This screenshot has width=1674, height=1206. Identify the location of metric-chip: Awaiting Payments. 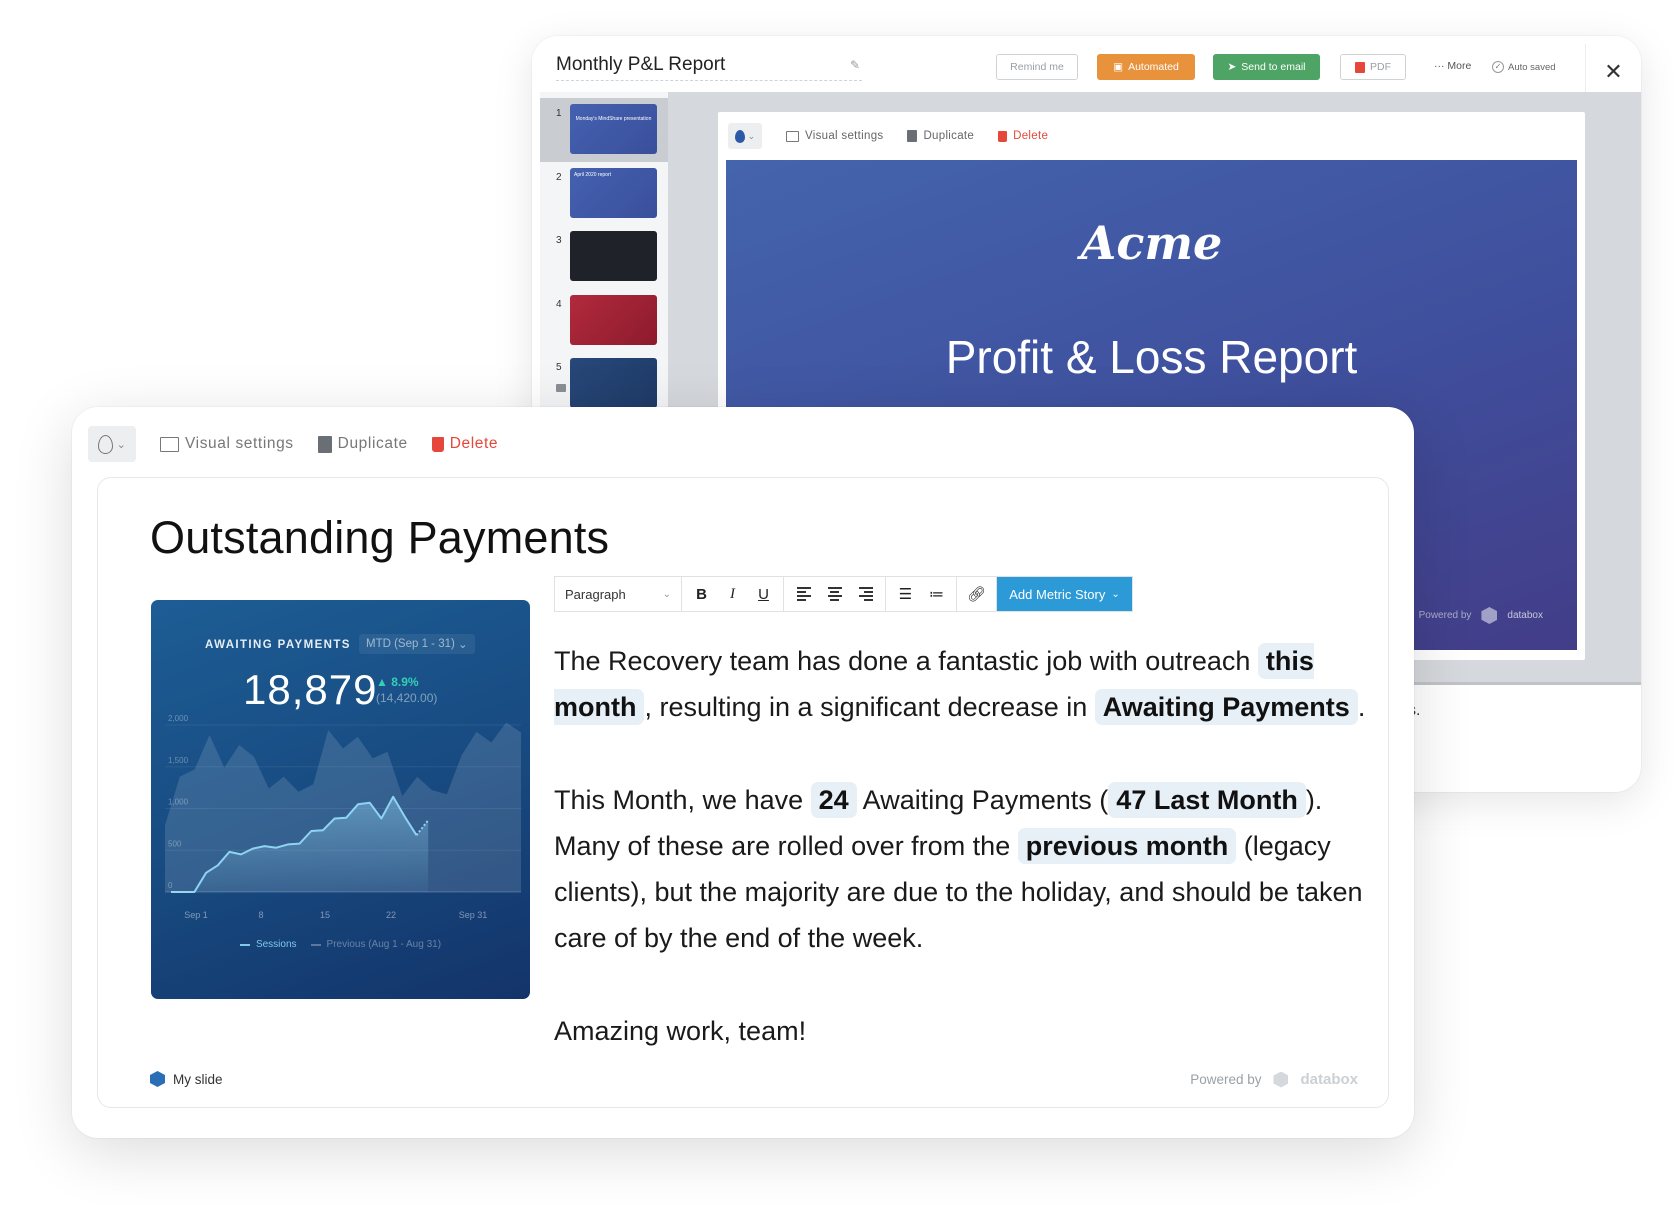
(1226, 707).